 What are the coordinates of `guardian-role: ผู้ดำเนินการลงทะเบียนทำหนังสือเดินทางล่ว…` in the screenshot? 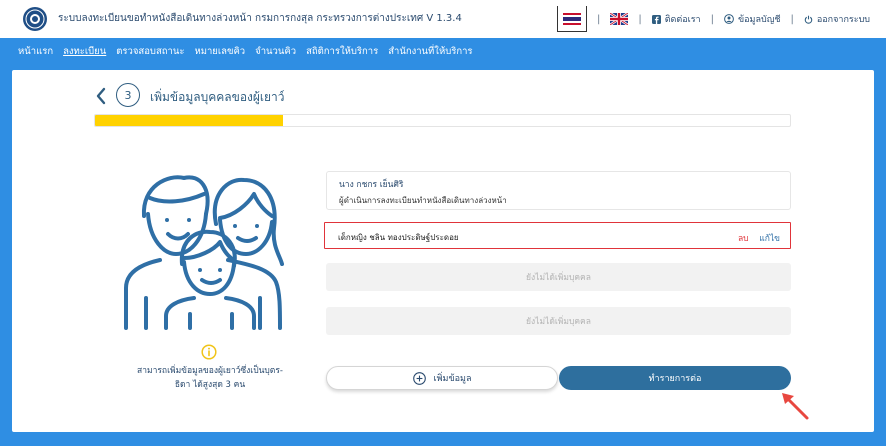 It's located at (423, 200).